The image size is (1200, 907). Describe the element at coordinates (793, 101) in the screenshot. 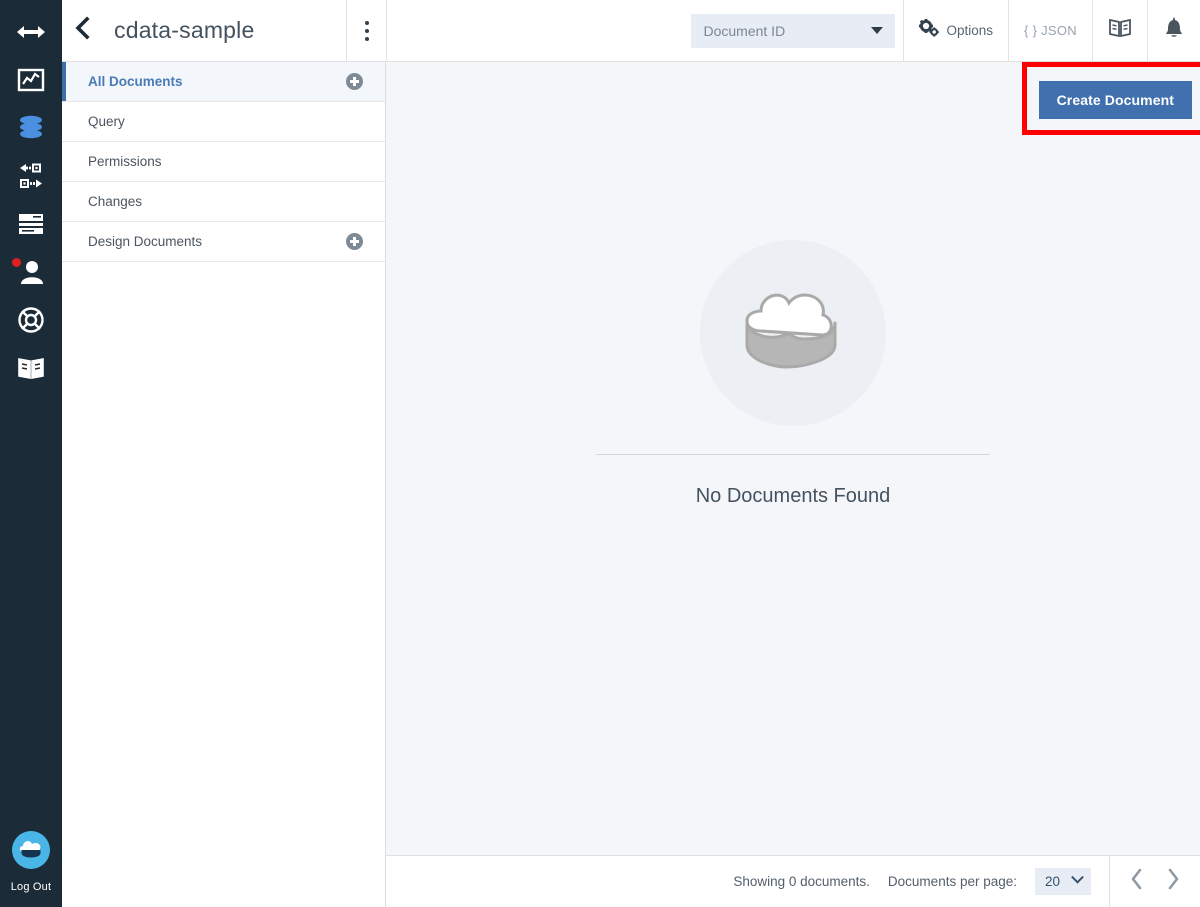

I see `content-header: Create Document` at that location.